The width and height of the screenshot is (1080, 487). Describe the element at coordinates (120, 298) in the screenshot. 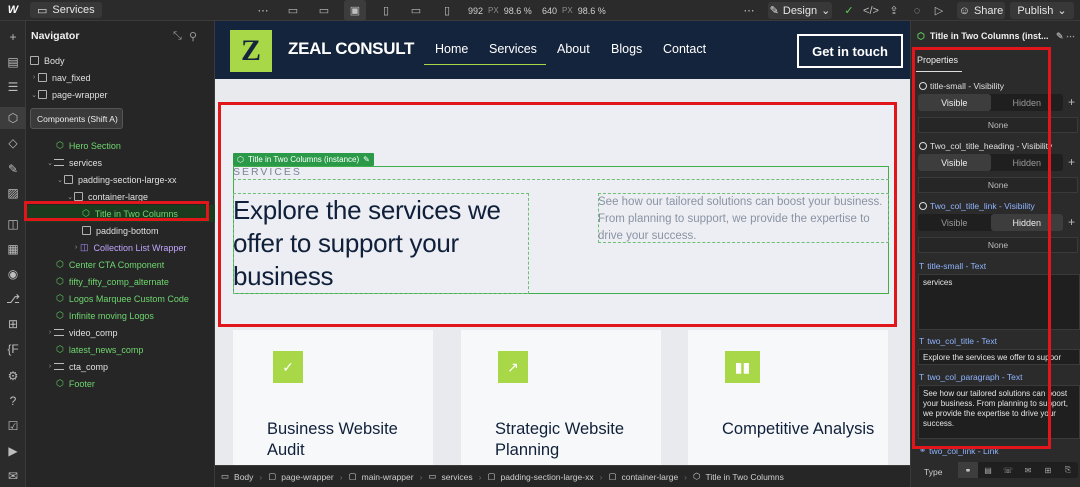

I see `tree-item-logos-marquee: ⬡ Logos Marquee Custom Code` at that location.